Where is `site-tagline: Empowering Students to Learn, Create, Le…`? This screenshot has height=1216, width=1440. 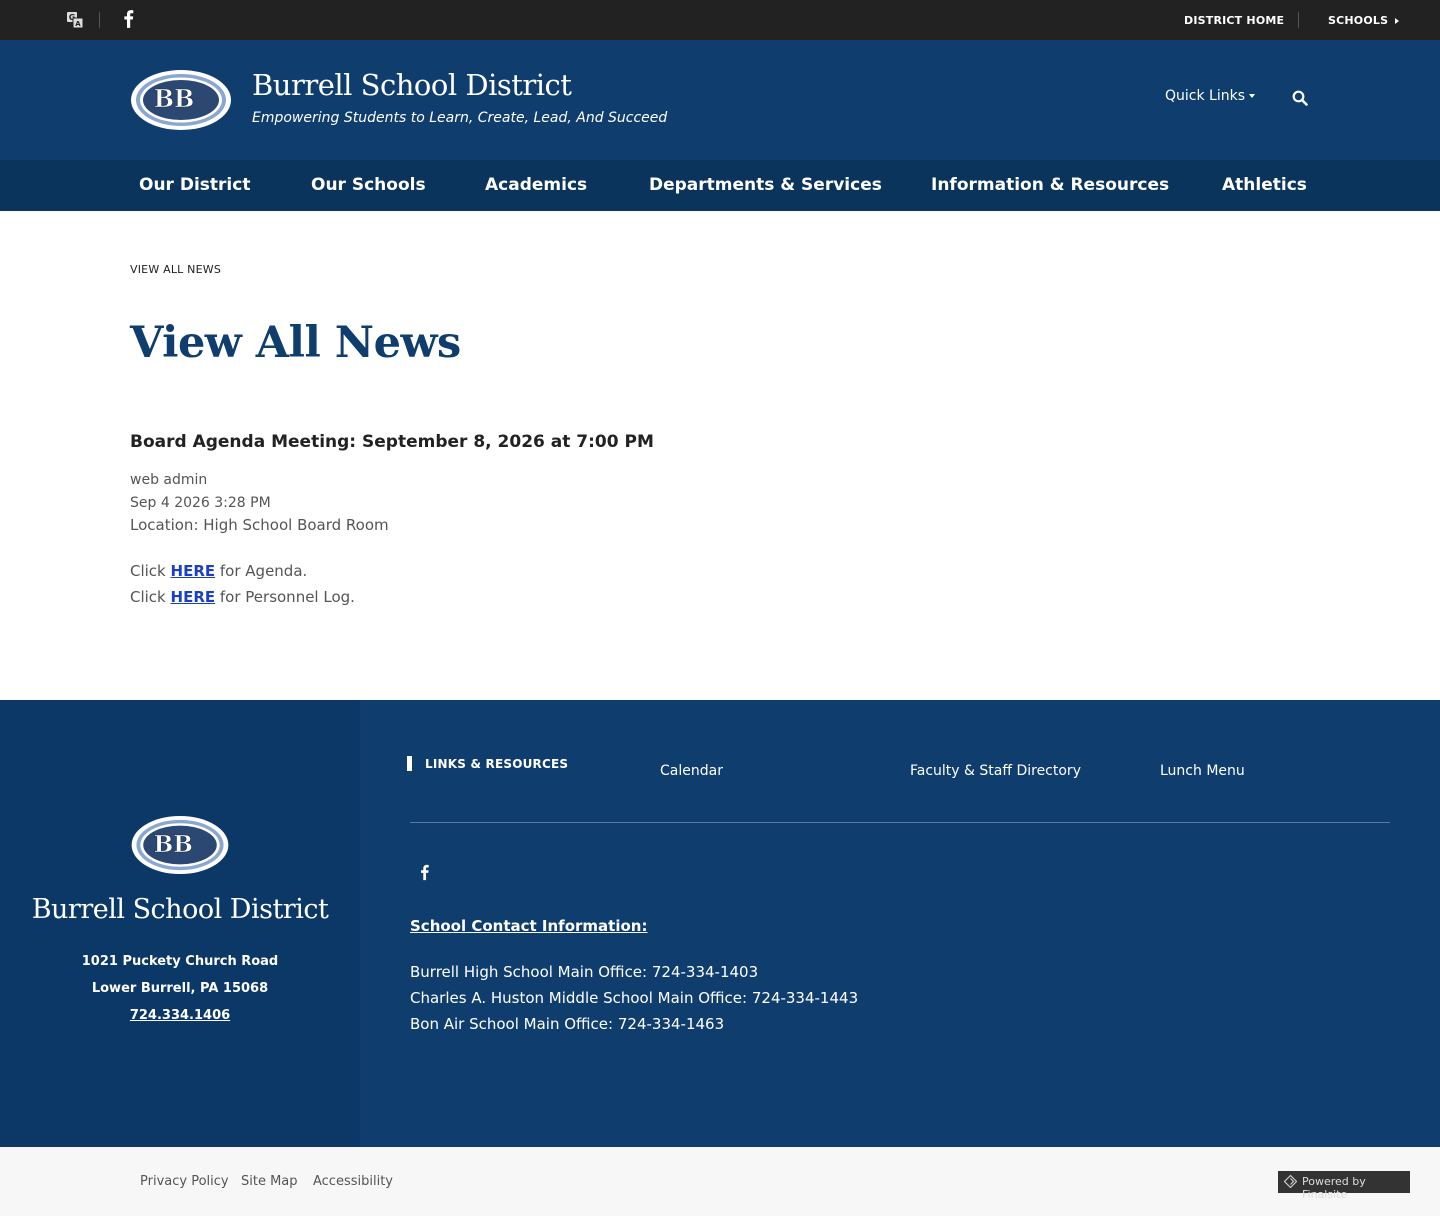
site-tagline: Empowering Students to Learn, Create, Le… is located at coordinates (460, 118).